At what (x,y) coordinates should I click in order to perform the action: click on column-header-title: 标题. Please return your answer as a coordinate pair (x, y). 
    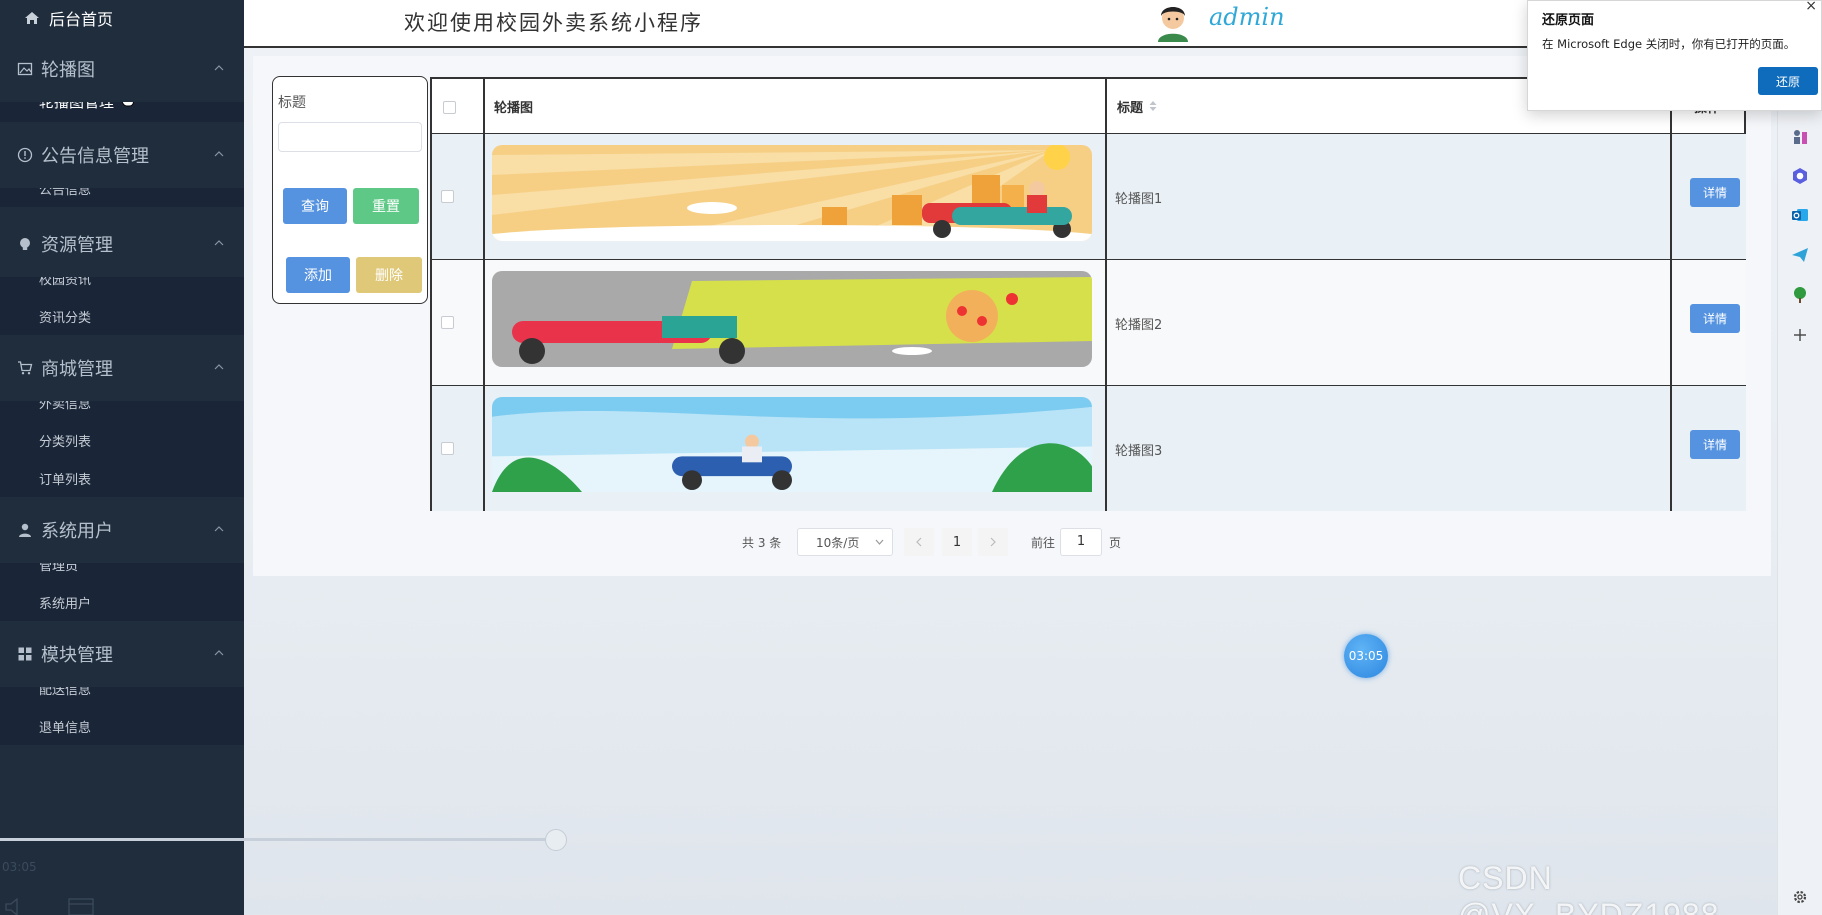
    Looking at the image, I should click on (1137, 106).